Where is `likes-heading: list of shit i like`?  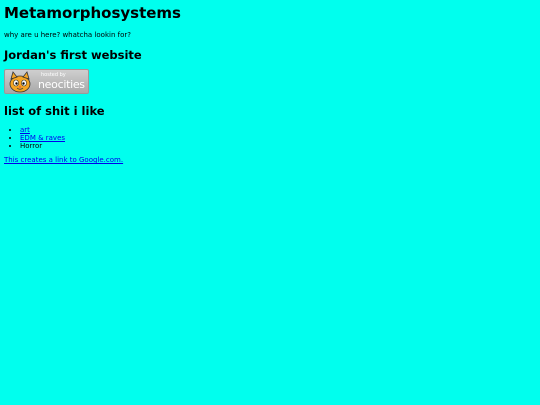
likes-heading: list of shit i like is located at coordinates (54, 111).